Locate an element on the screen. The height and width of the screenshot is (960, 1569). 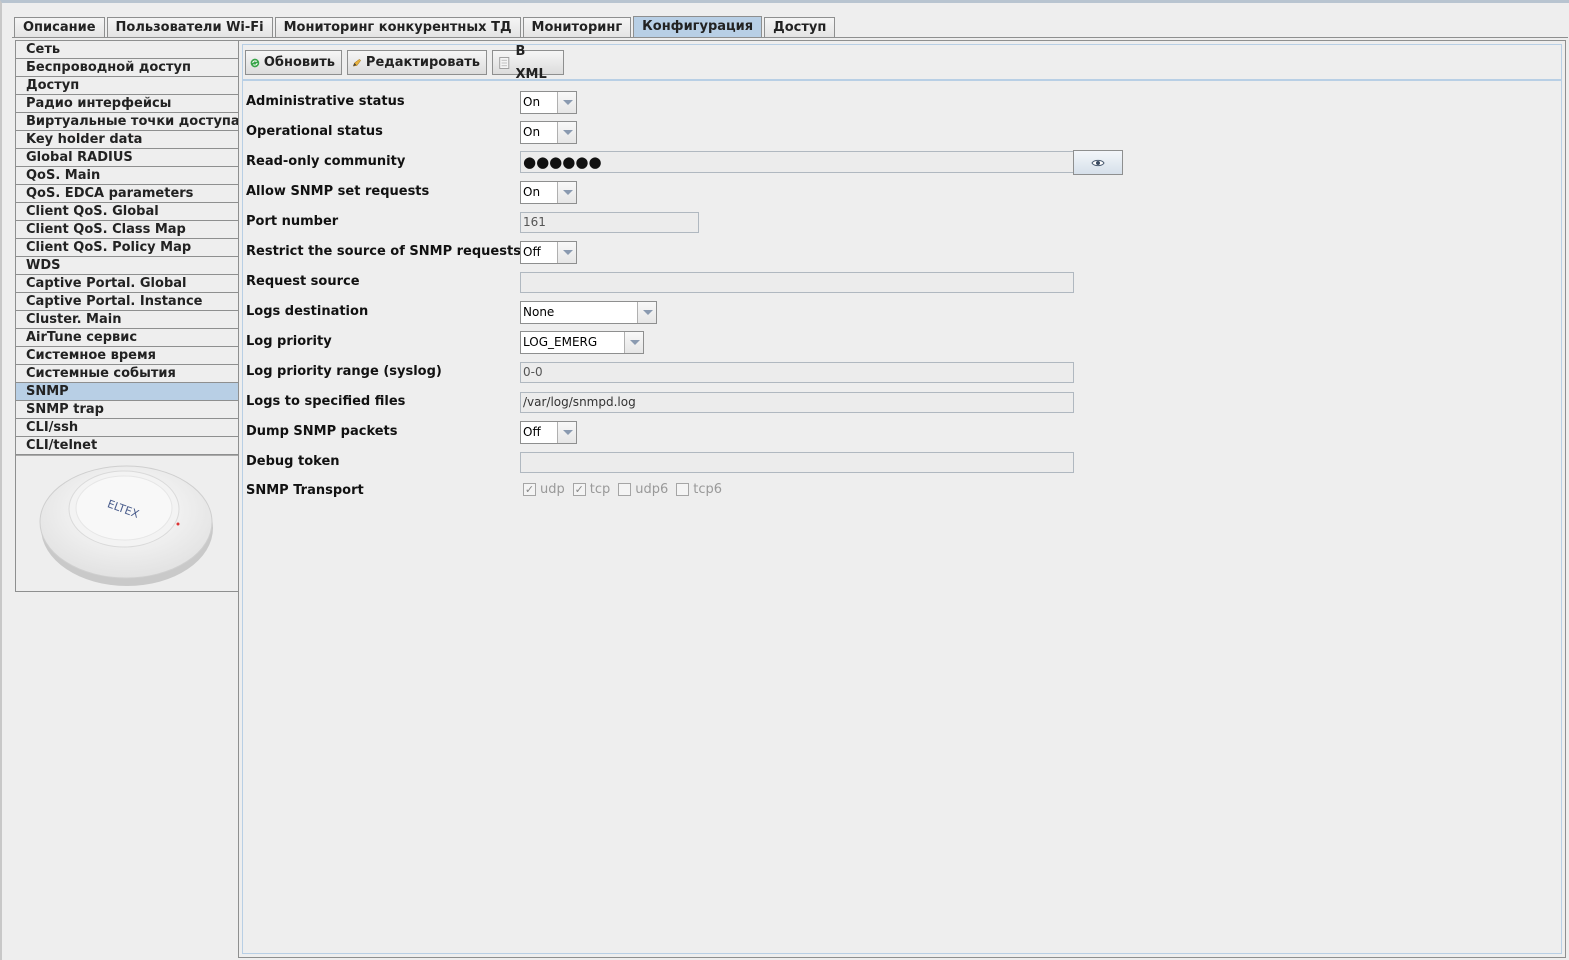
sidebar-item-snmp-trap: SNMP trap is located at coordinates (127, 410).